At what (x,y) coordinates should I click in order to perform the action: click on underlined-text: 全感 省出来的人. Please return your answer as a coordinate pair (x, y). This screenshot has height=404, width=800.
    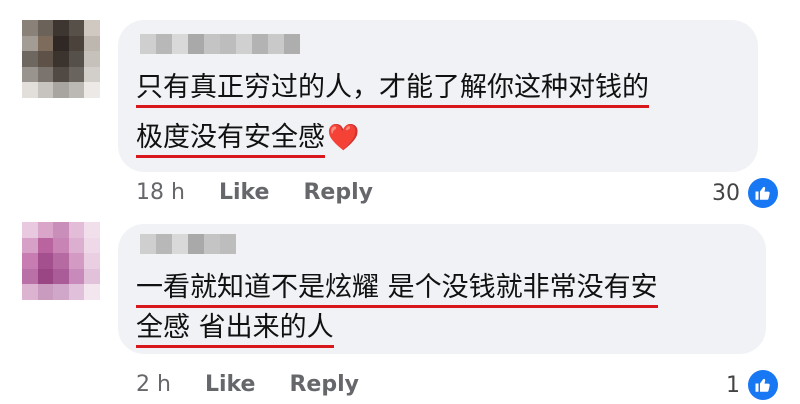
    Looking at the image, I should click on (235, 330).